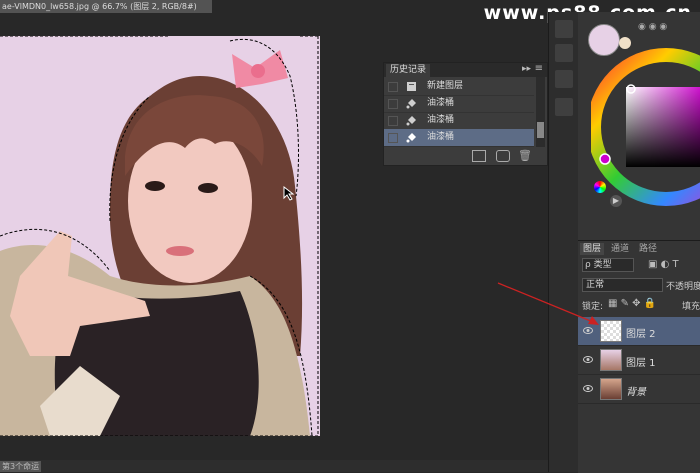 This screenshot has height=473, width=700. I want to click on grid-icon, so click(564, 107).